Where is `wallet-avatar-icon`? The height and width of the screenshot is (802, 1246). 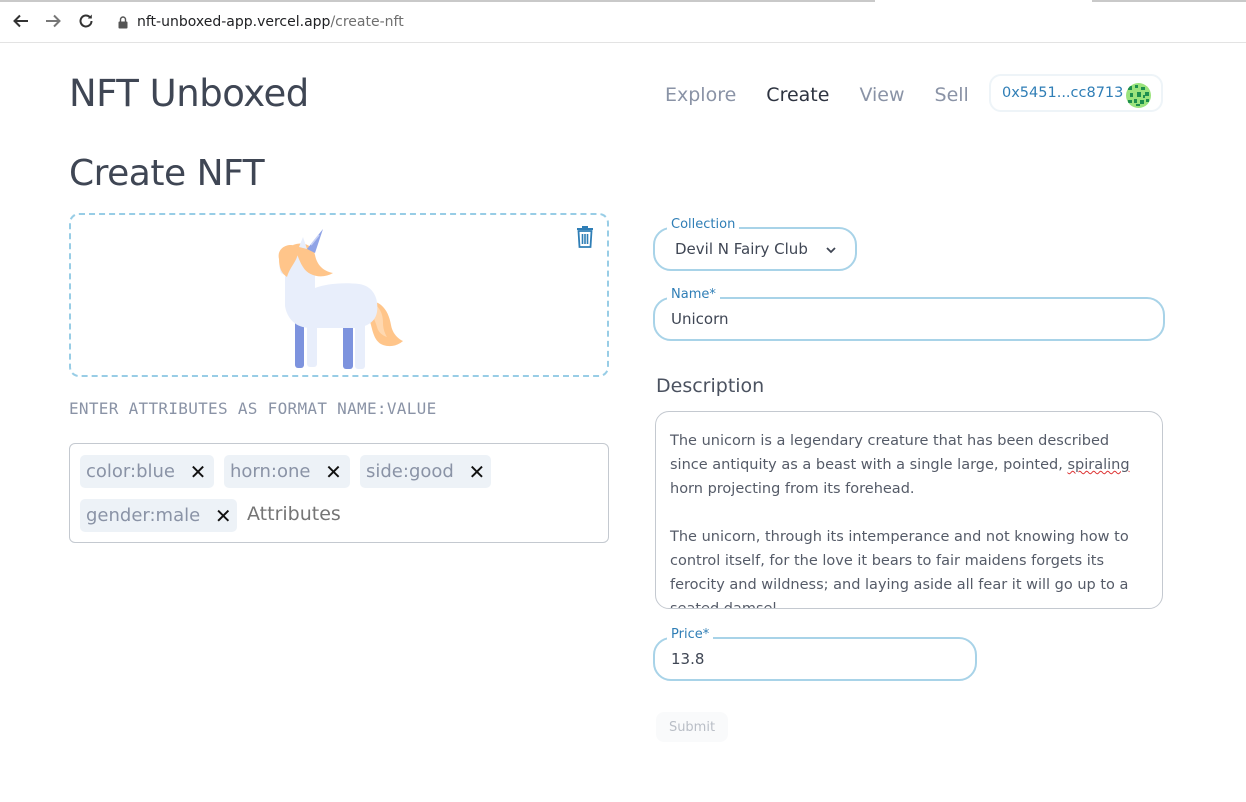 wallet-avatar-icon is located at coordinates (1138, 95).